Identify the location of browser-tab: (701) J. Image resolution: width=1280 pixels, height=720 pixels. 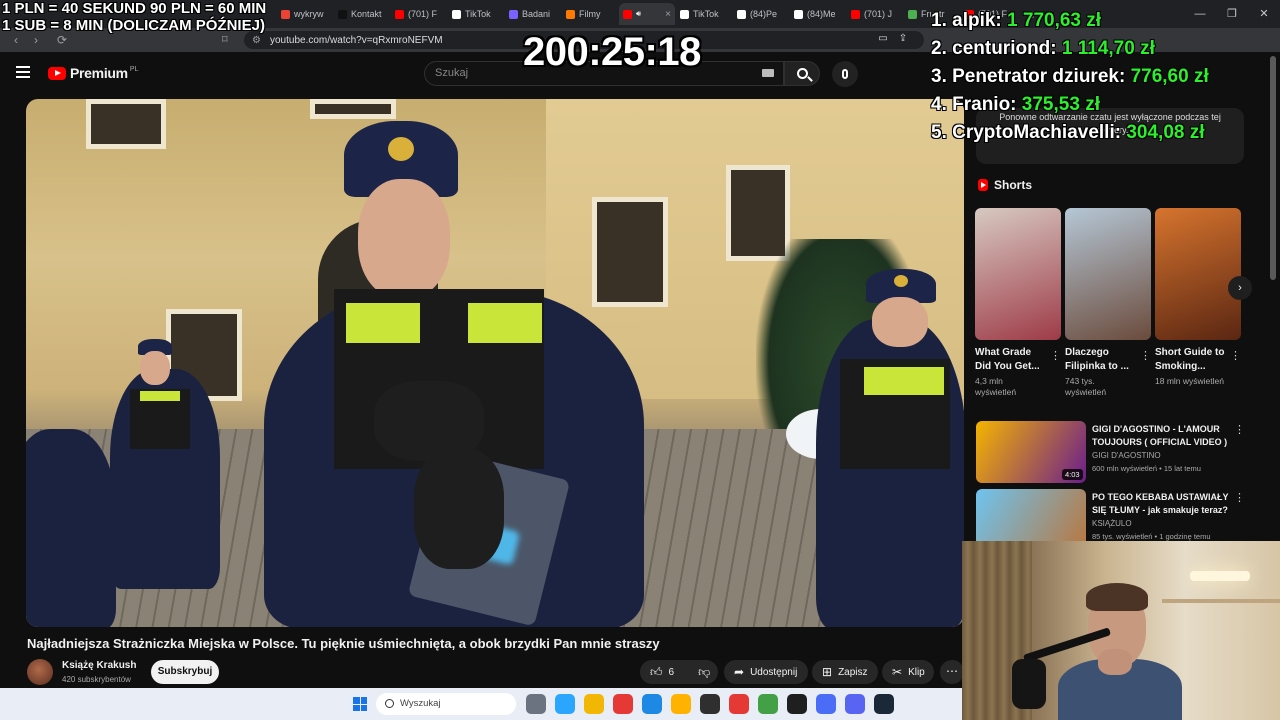
(875, 14).